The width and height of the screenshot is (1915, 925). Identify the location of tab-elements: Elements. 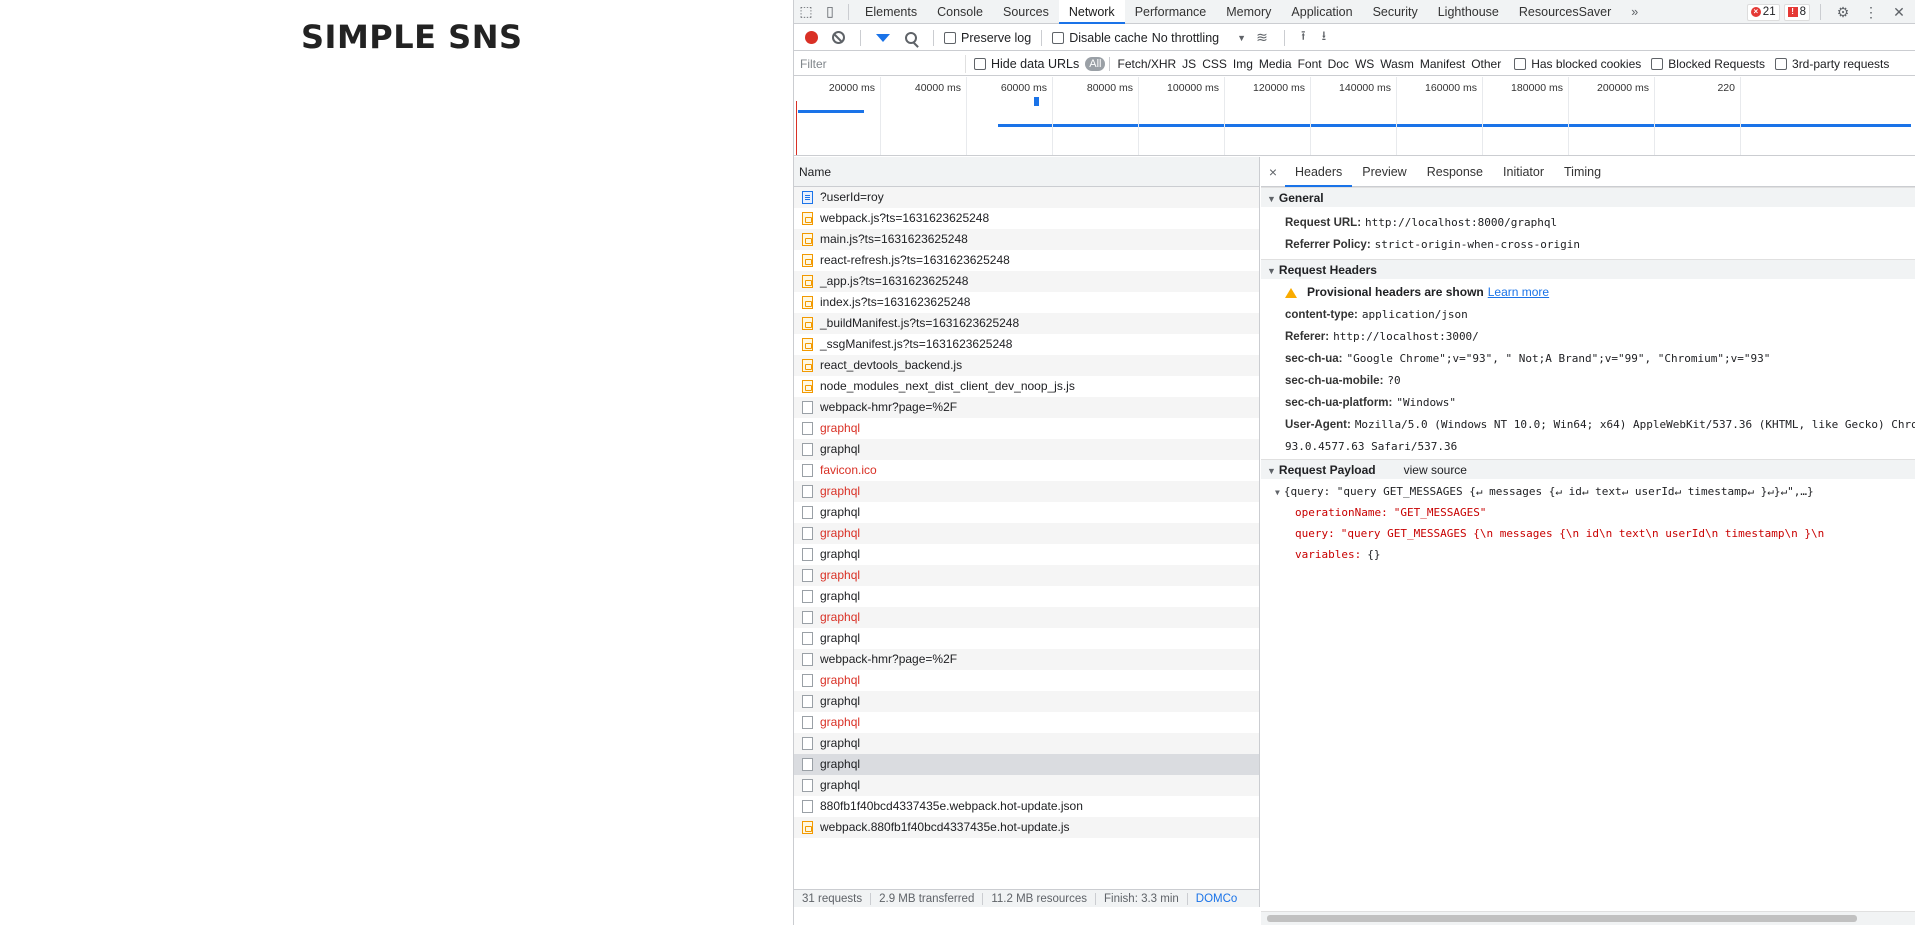
(891, 12).